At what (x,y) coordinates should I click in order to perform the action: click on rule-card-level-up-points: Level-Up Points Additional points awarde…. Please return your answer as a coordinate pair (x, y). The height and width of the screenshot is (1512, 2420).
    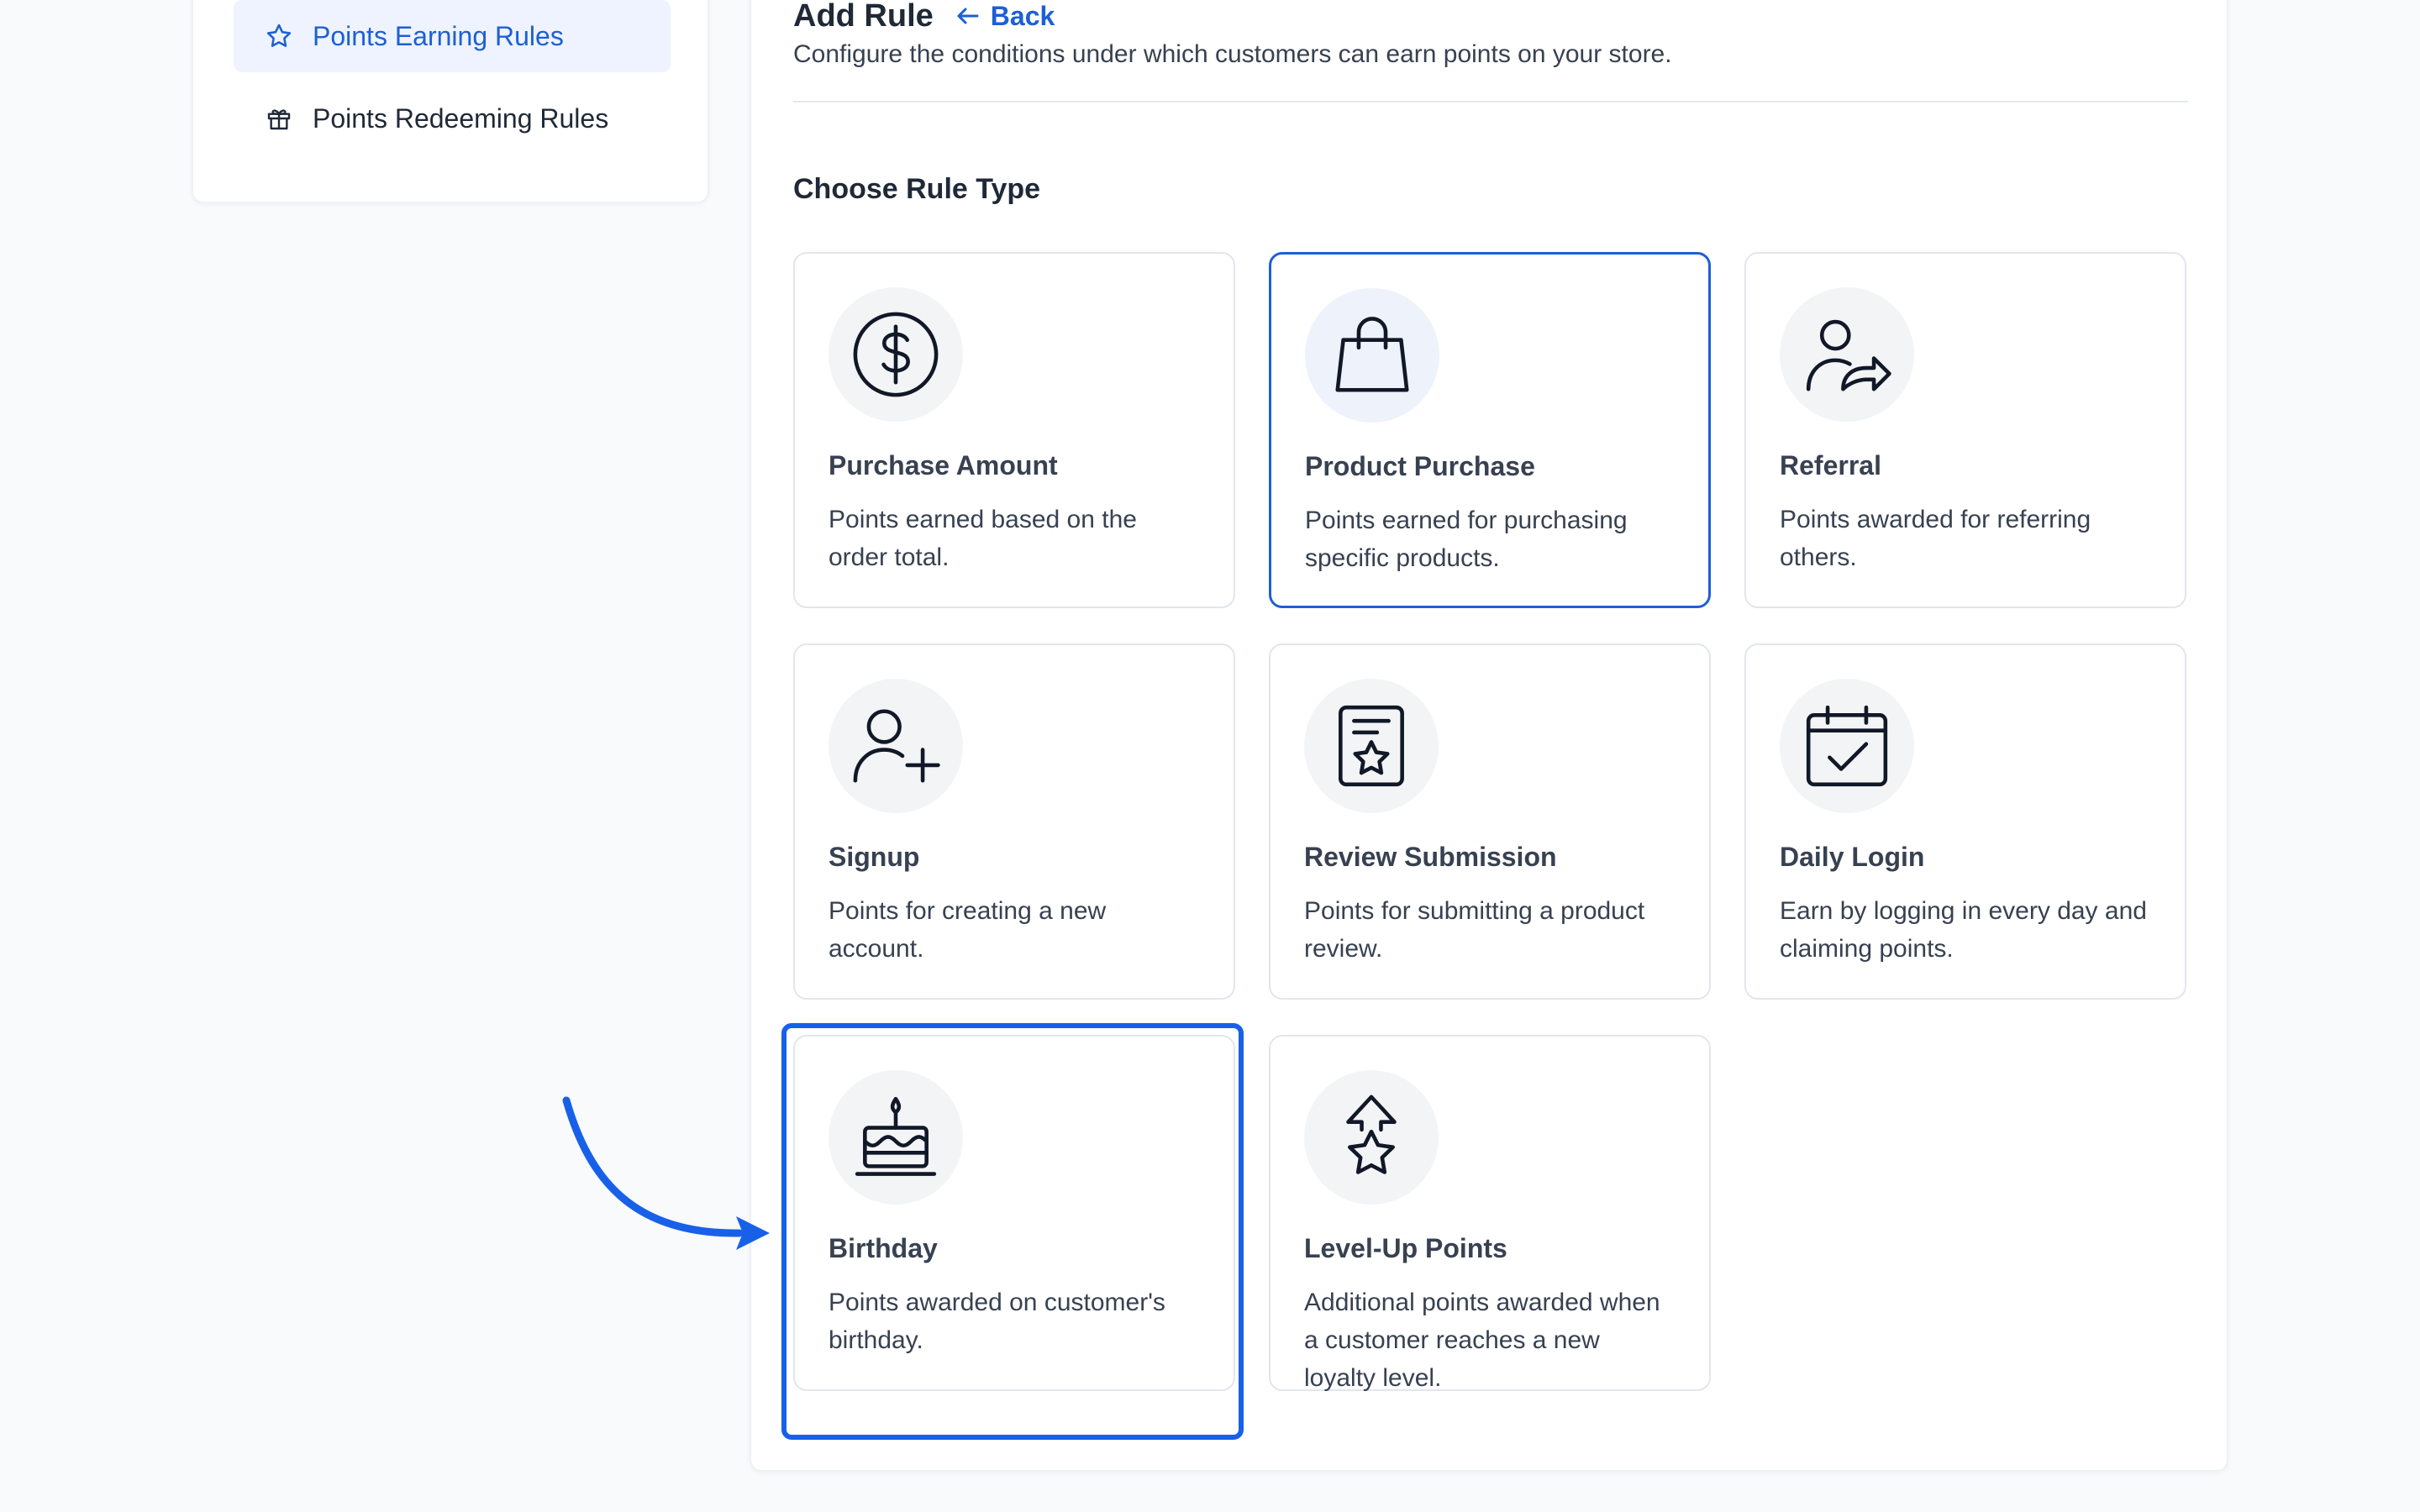
    Looking at the image, I should click on (1490, 1213).